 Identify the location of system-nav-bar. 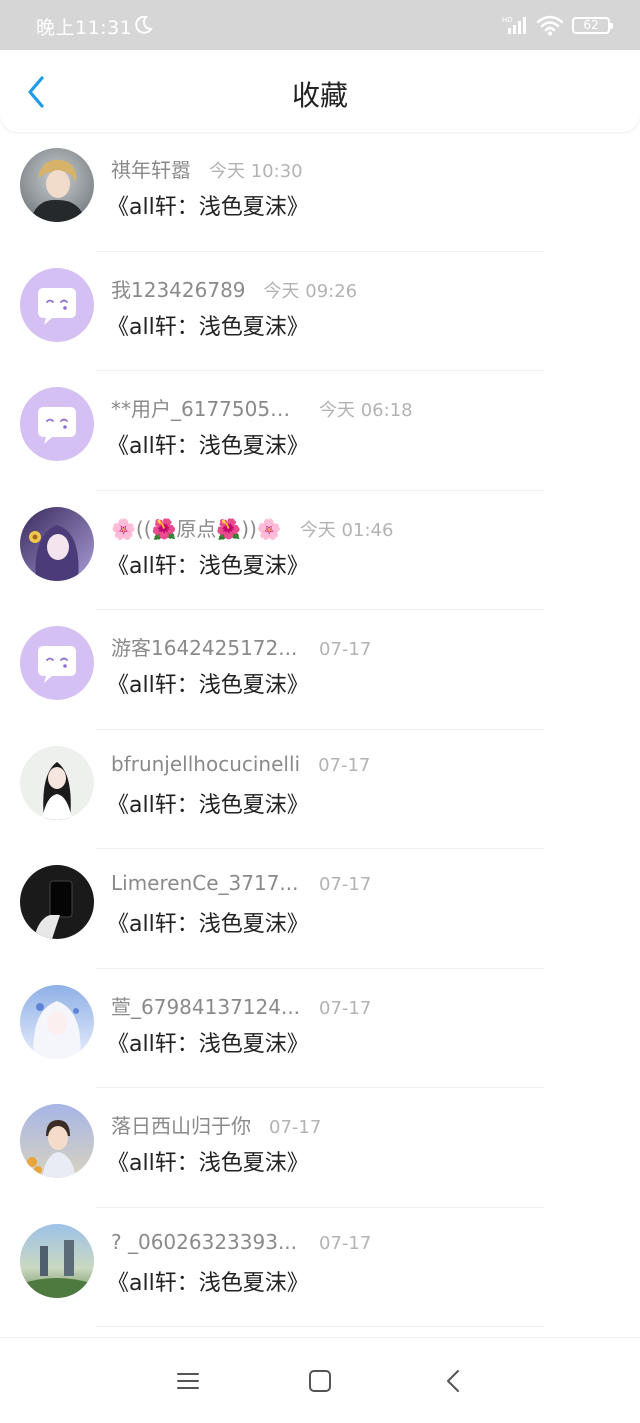
(320, 1380).